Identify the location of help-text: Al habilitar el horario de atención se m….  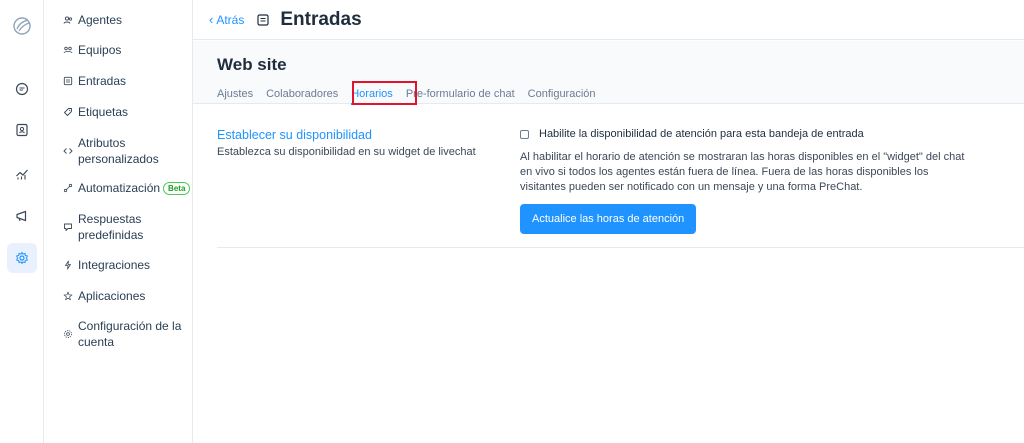
(742, 172).